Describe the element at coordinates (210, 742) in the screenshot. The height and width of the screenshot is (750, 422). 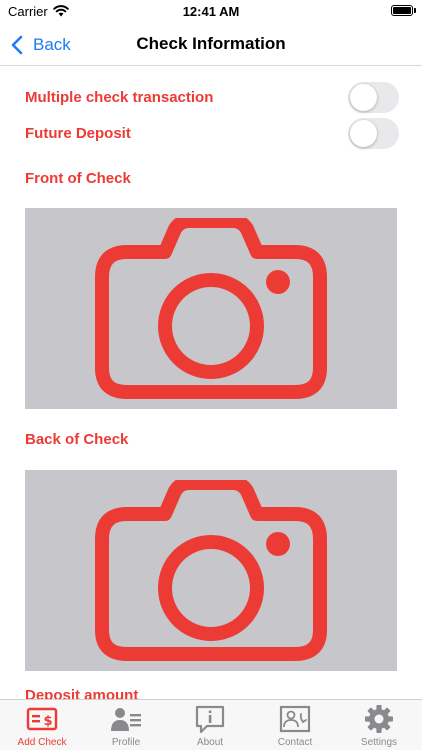
I see `tab-label: About` at that location.